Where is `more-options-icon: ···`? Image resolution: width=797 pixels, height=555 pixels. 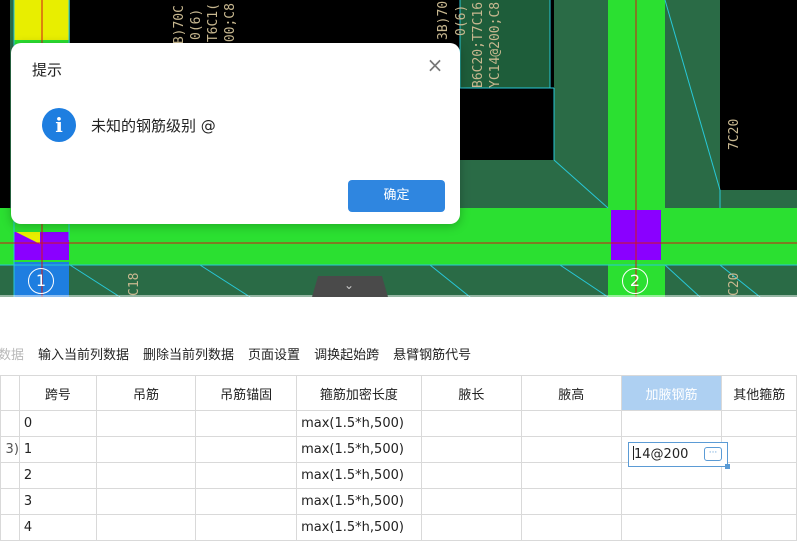
more-options-icon: ··· is located at coordinates (713, 454).